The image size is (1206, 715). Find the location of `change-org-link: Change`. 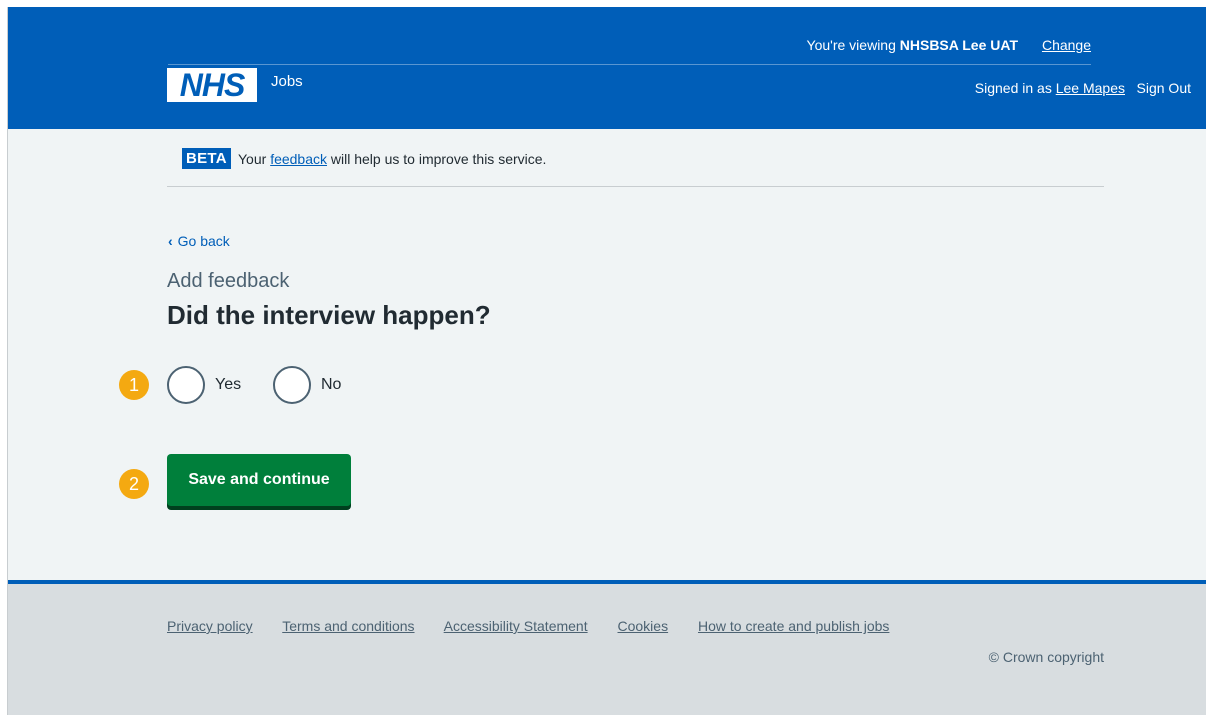

change-org-link: Change is located at coordinates (1066, 45).